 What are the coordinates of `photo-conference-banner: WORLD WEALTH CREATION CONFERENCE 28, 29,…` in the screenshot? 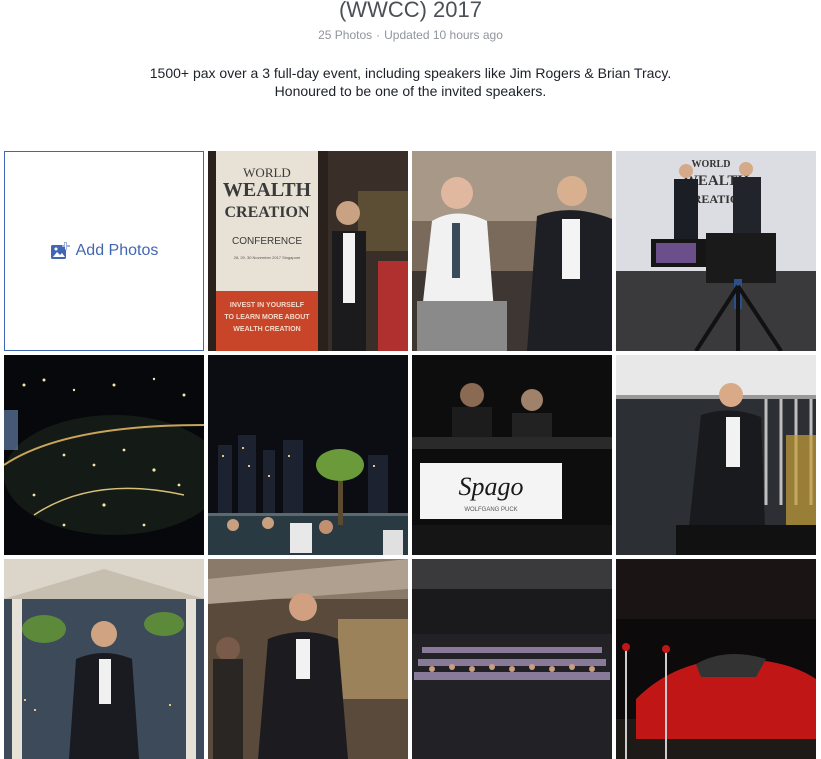 It's located at (308, 251).